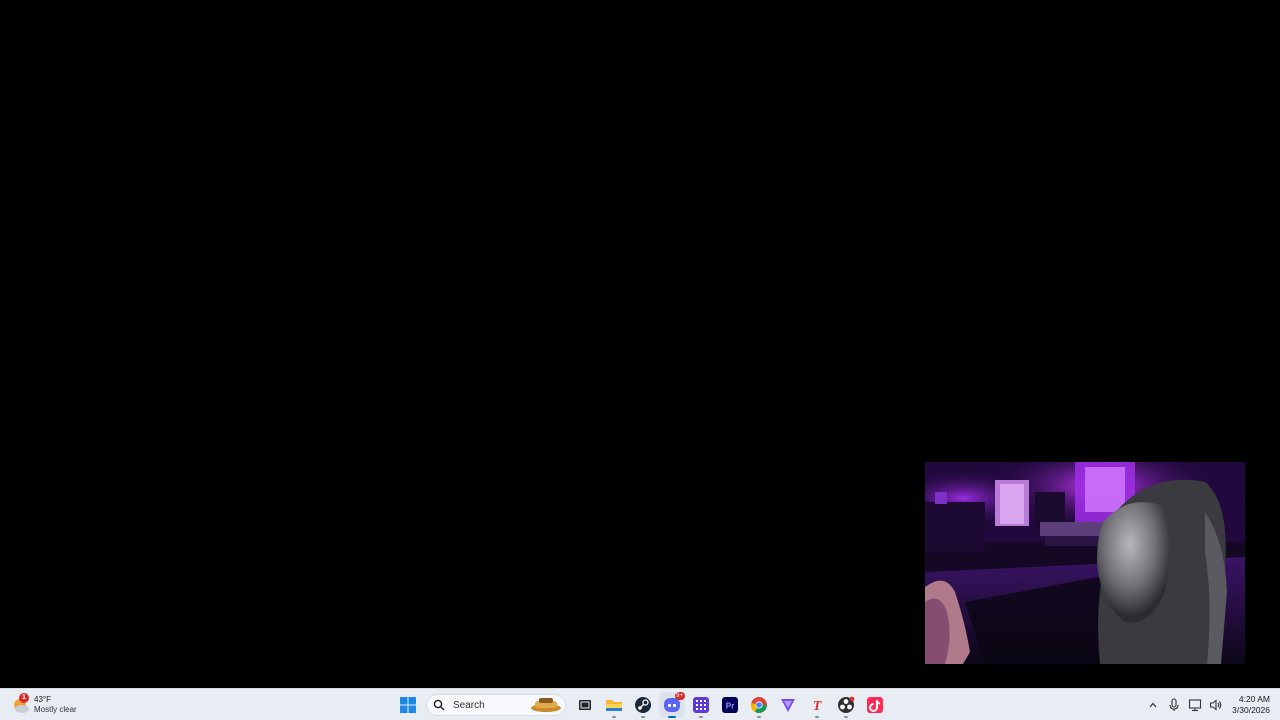 Image resolution: width=1280 pixels, height=720 pixels. What do you see at coordinates (496, 705) in the screenshot?
I see `search-box: Search` at bounding box center [496, 705].